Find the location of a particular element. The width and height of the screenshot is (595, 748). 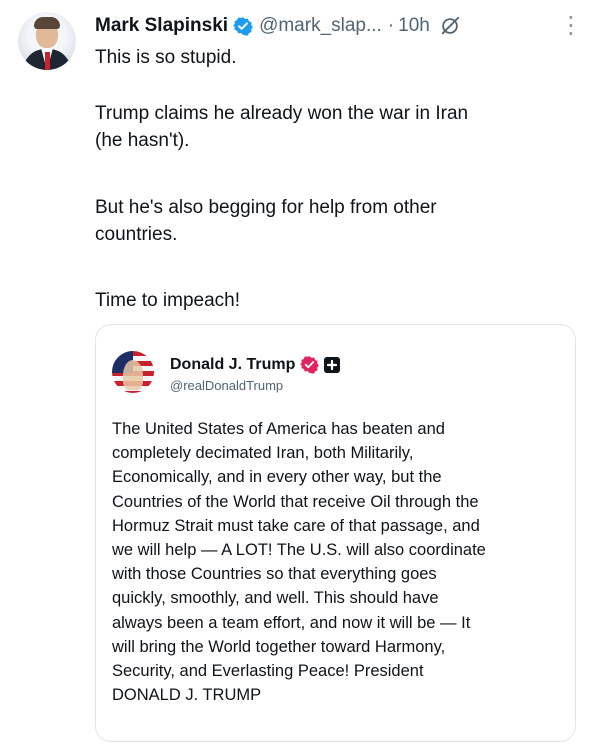

quoted-author-handle: @realDonaldTrump is located at coordinates (226, 385).